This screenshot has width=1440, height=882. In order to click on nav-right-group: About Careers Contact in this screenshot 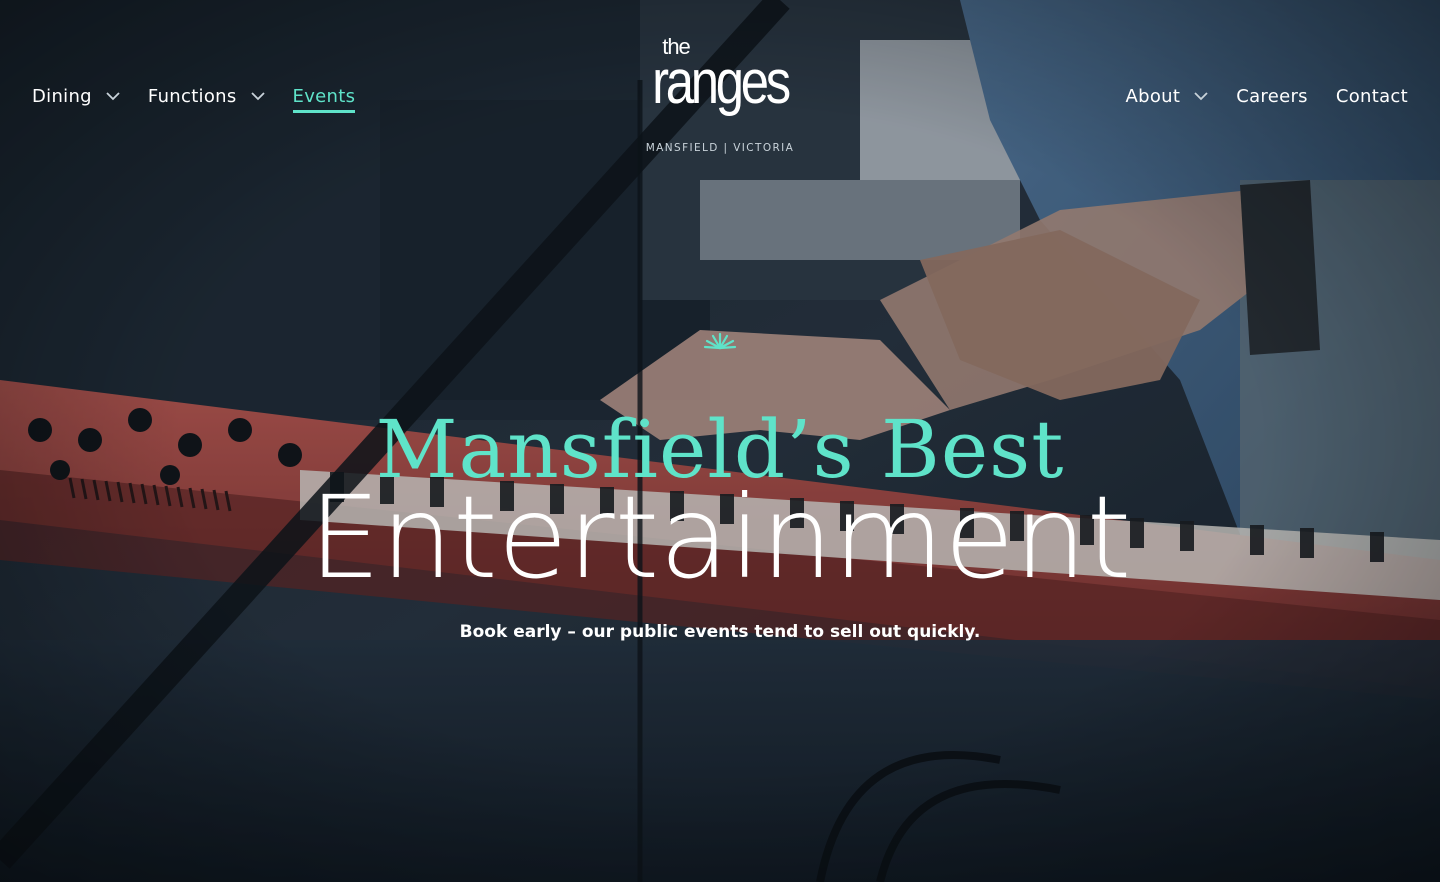, I will do `click(1253, 96)`.